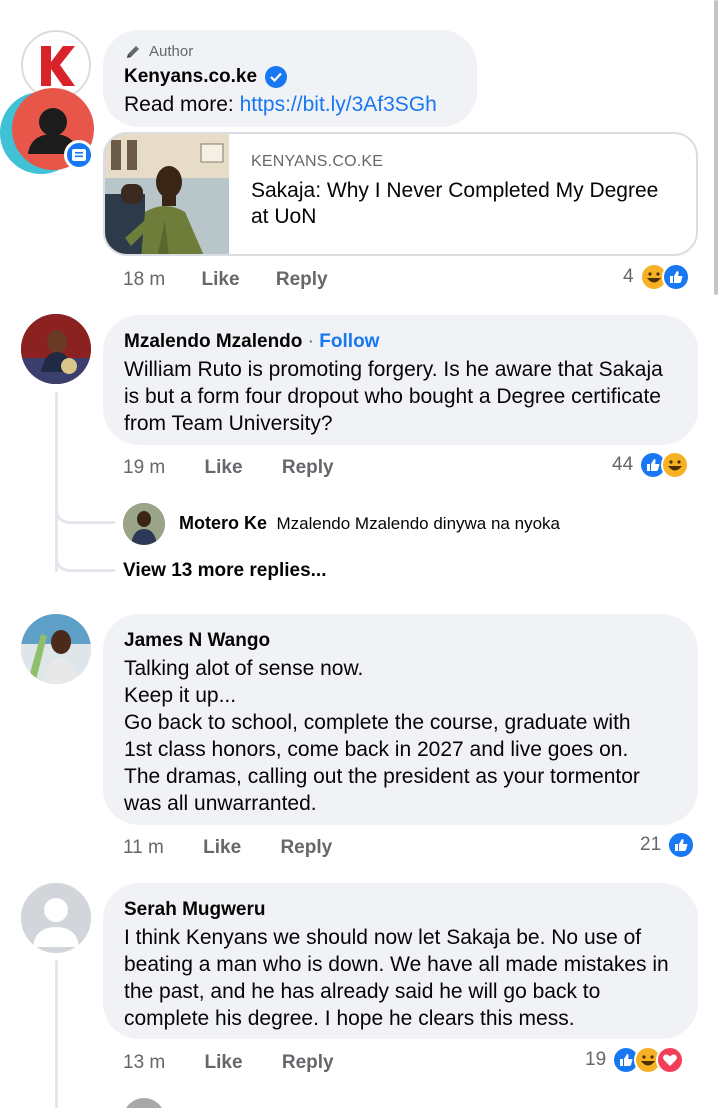 The image size is (720, 1108). I want to click on reaction-summary: 44, so click(651, 465).